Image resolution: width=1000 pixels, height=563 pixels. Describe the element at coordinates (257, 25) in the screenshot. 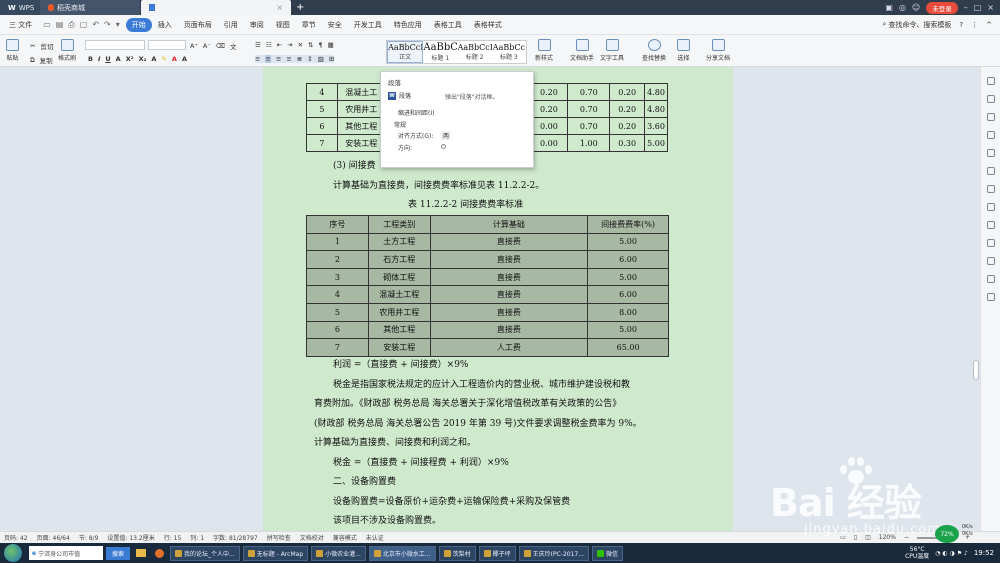

I see `tab-review: 审阅` at that location.